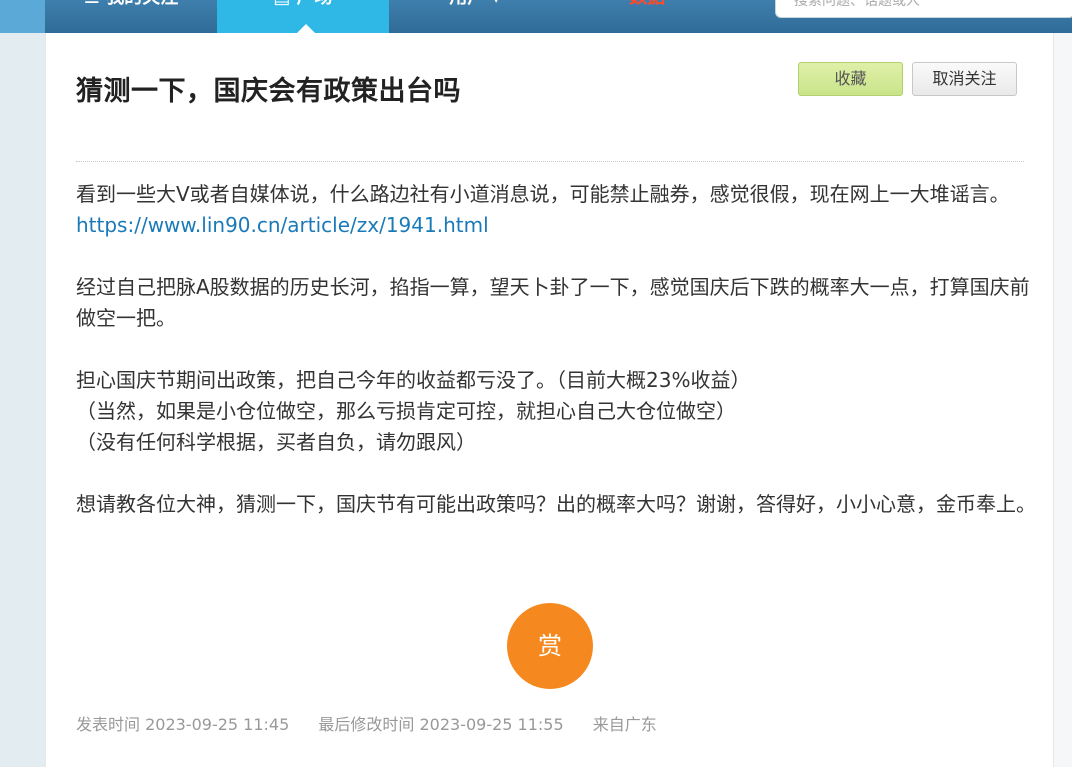 This screenshot has height=767, width=1072. I want to click on nav-data-label: 数据, so click(647, 3).